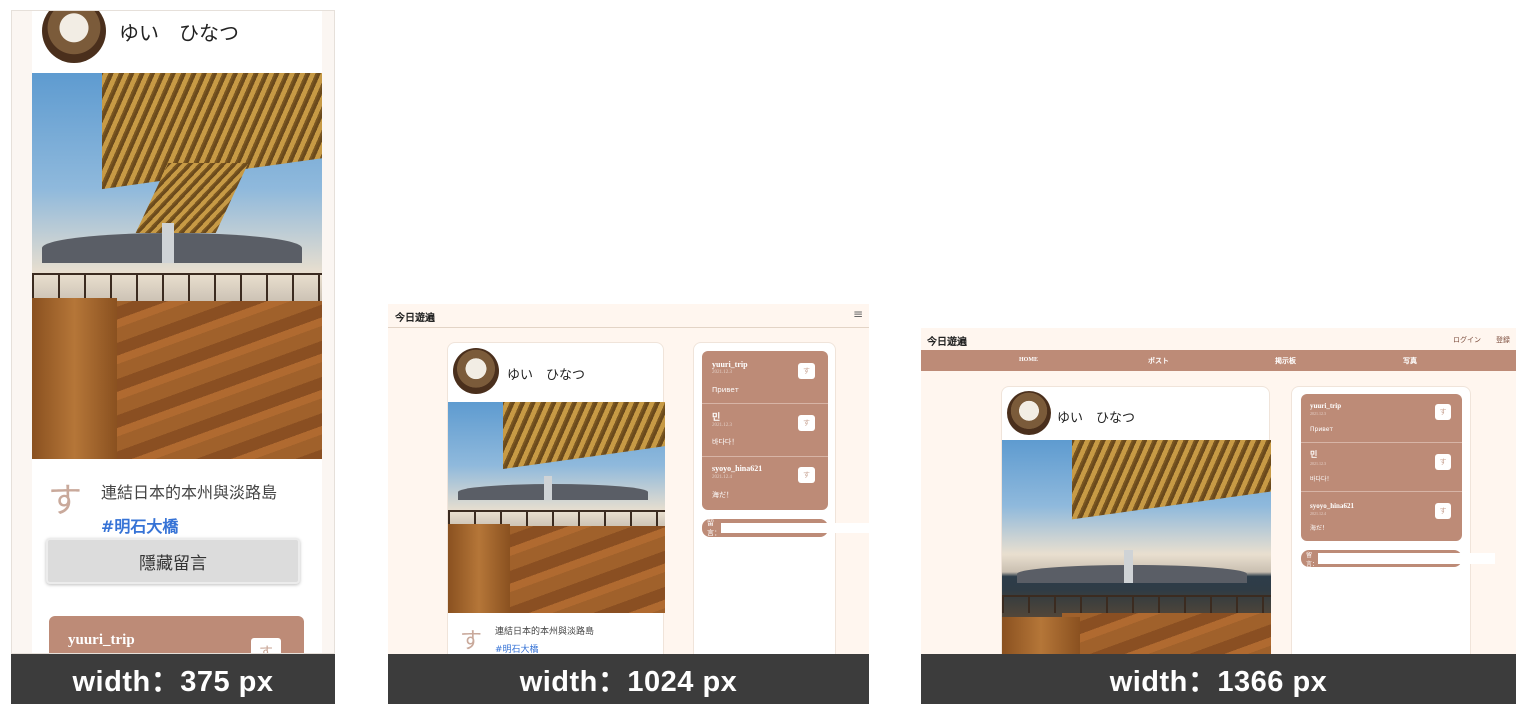 The width and height of the screenshot is (1520, 722). What do you see at coordinates (858, 314) in the screenshot?
I see `menu-icon: ≡` at bounding box center [858, 314].